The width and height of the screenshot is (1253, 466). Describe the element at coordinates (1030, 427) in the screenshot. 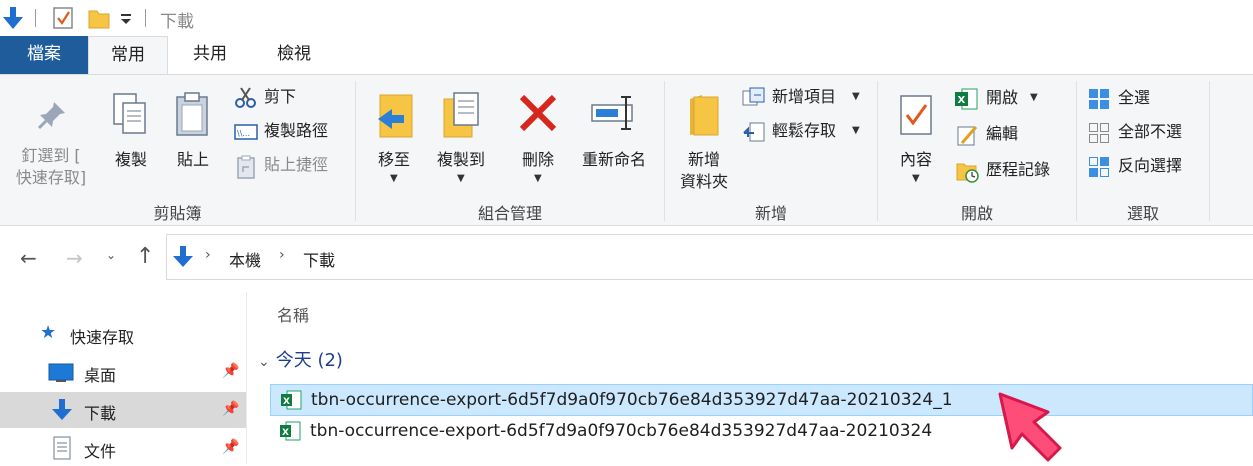

I see `pointer-arrow-icon` at that location.